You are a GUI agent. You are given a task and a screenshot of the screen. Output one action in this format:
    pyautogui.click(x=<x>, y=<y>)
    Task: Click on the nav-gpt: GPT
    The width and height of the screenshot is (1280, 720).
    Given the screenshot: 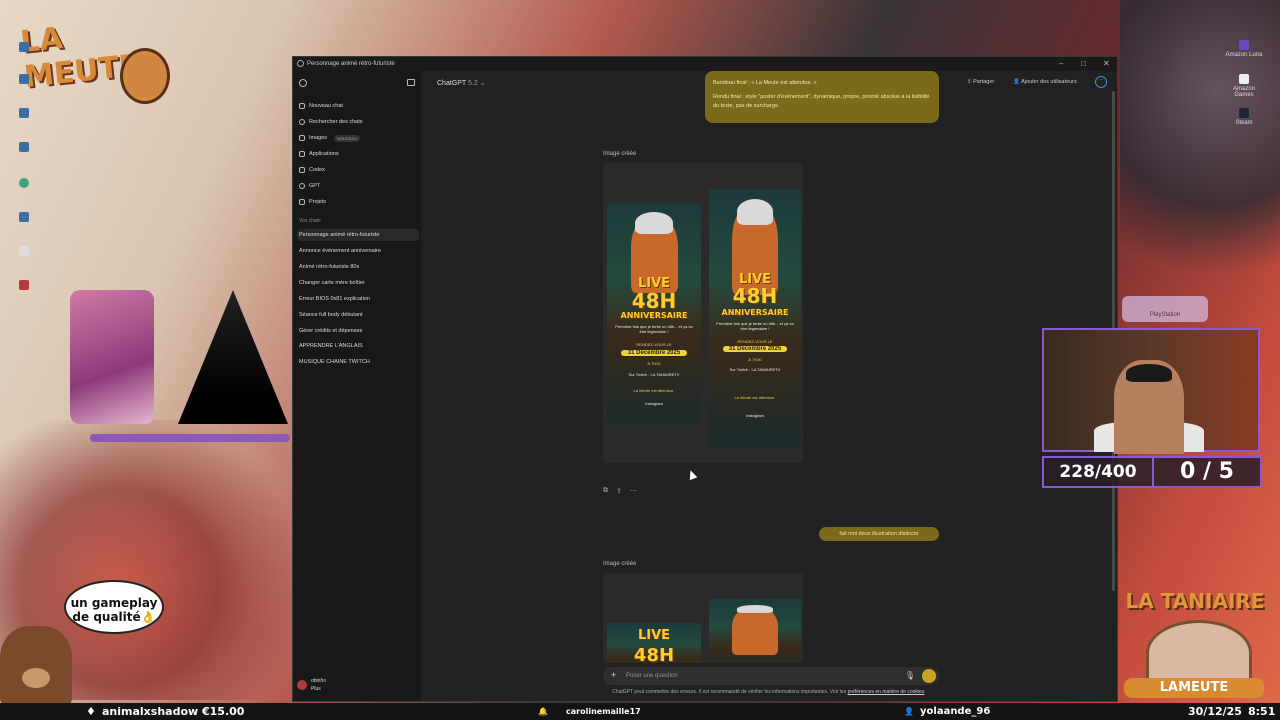 What is the action you would take?
    pyautogui.click(x=309, y=186)
    